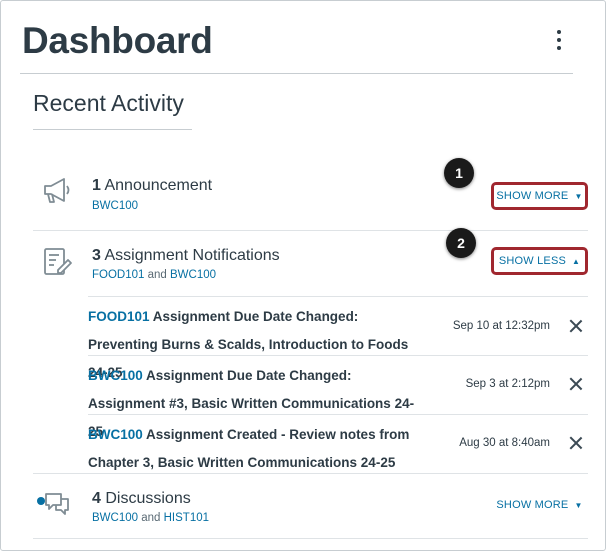  Describe the element at coordinates (461, 243) in the screenshot. I see `callout-badge: 2` at that location.